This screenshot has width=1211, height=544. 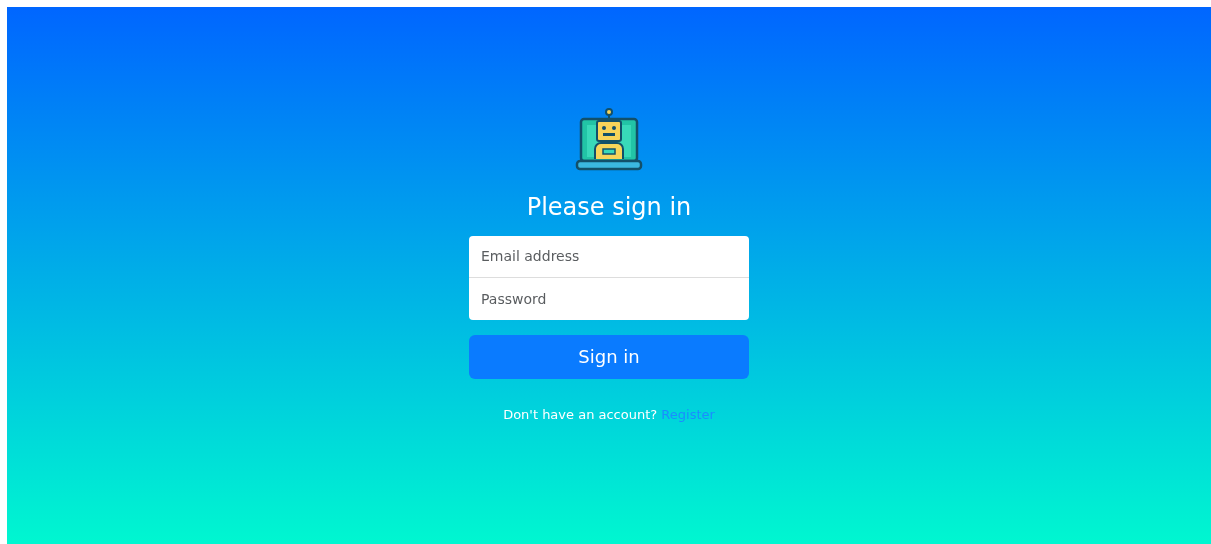 What do you see at coordinates (609, 256) in the screenshot?
I see `email-field: Email address` at bounding box center [609, 256].